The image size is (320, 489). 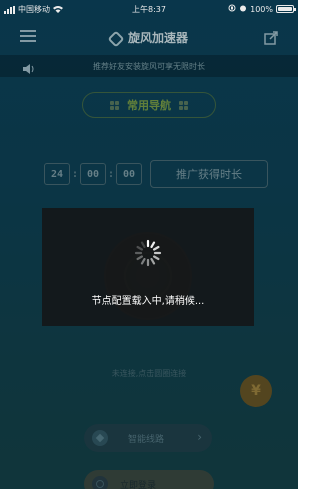 I want to click on spinner-icon, so click(x=148, y=253).